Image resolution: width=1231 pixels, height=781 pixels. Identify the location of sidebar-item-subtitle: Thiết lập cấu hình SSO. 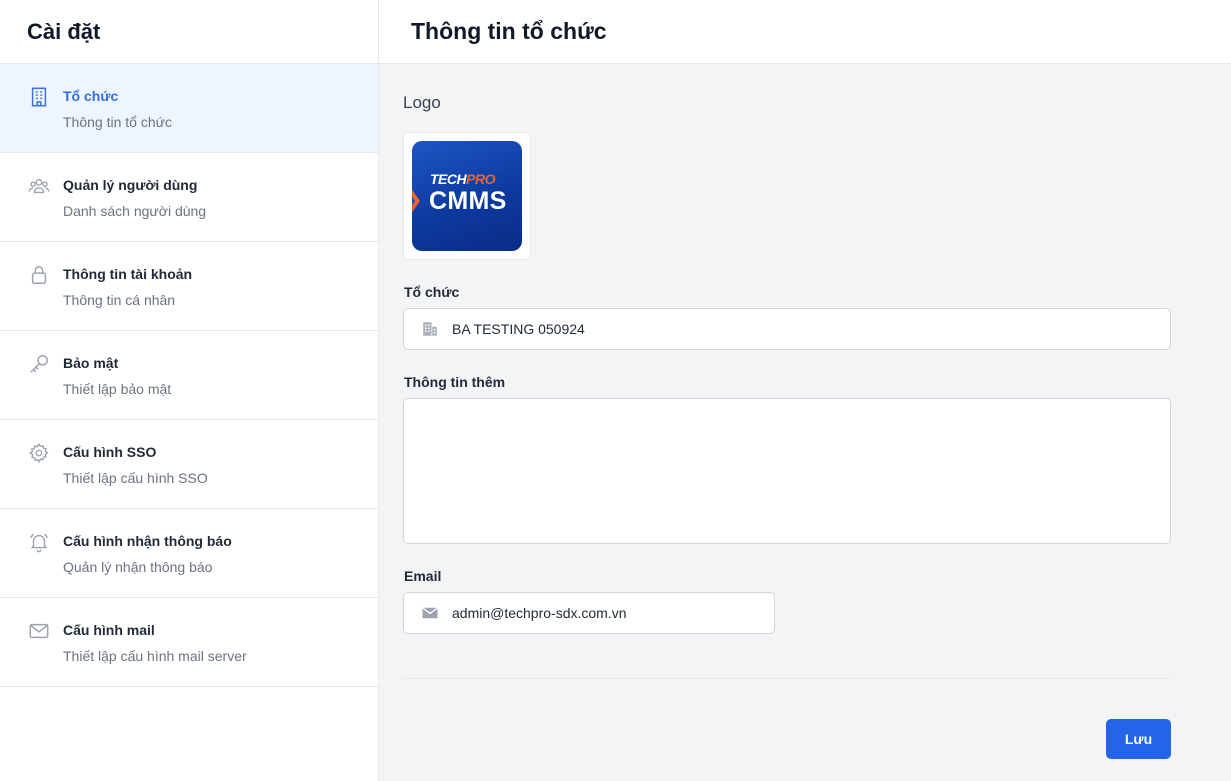
(135, 478).